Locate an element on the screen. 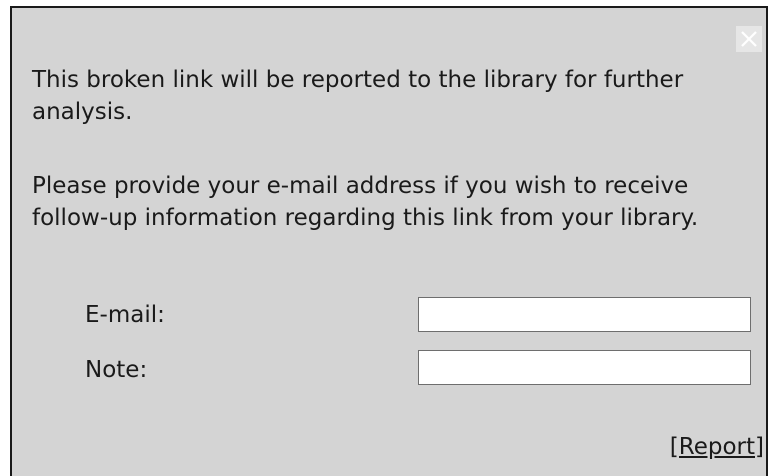  close-icon is located at coordinates (749, 39).